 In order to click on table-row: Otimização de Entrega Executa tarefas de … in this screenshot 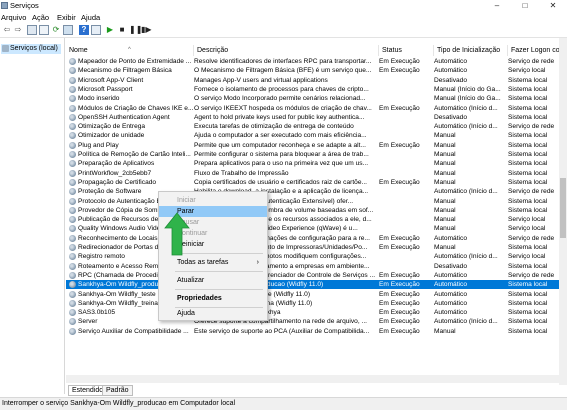, I will do `click(316, 126)`.